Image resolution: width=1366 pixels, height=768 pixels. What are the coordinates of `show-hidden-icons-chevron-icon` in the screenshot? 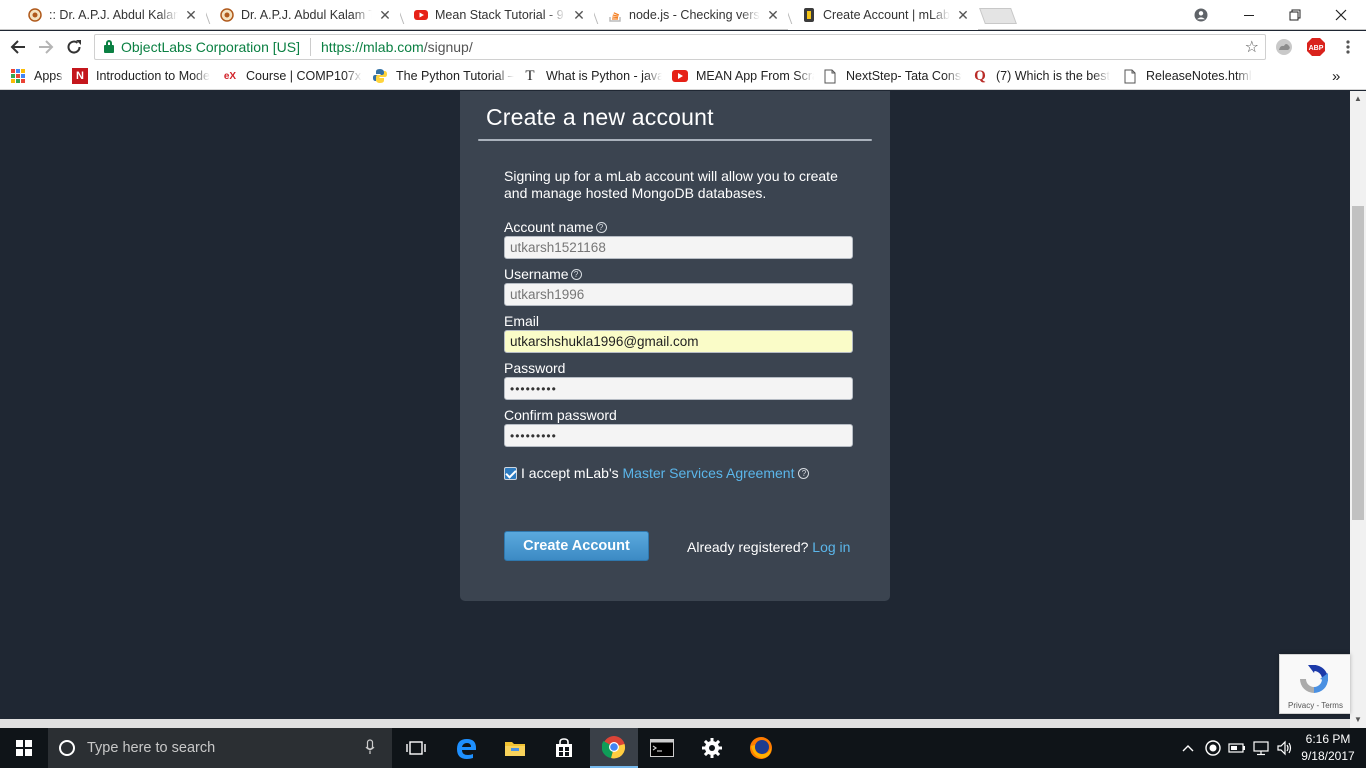 It's located at (1188, 748).